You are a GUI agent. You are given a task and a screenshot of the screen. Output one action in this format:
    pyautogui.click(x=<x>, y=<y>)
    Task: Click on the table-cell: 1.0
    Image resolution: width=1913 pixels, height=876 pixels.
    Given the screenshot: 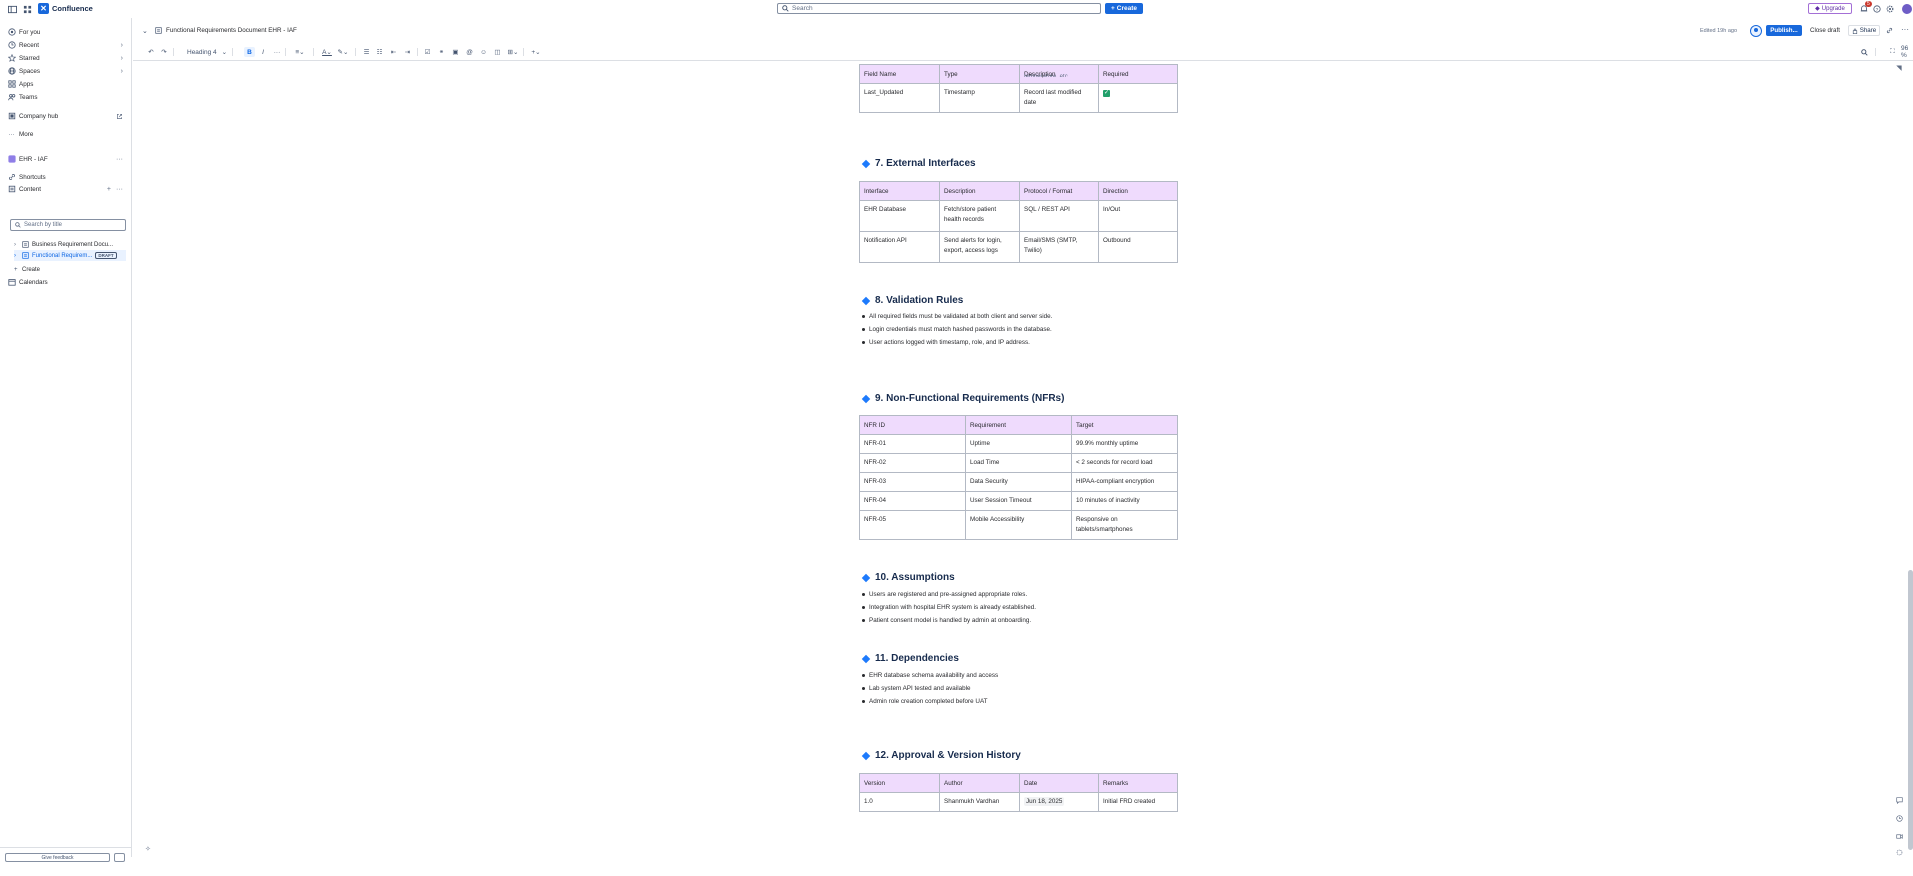 What is the action you would take?
    pyautogui.click(x=899, y=802)
    